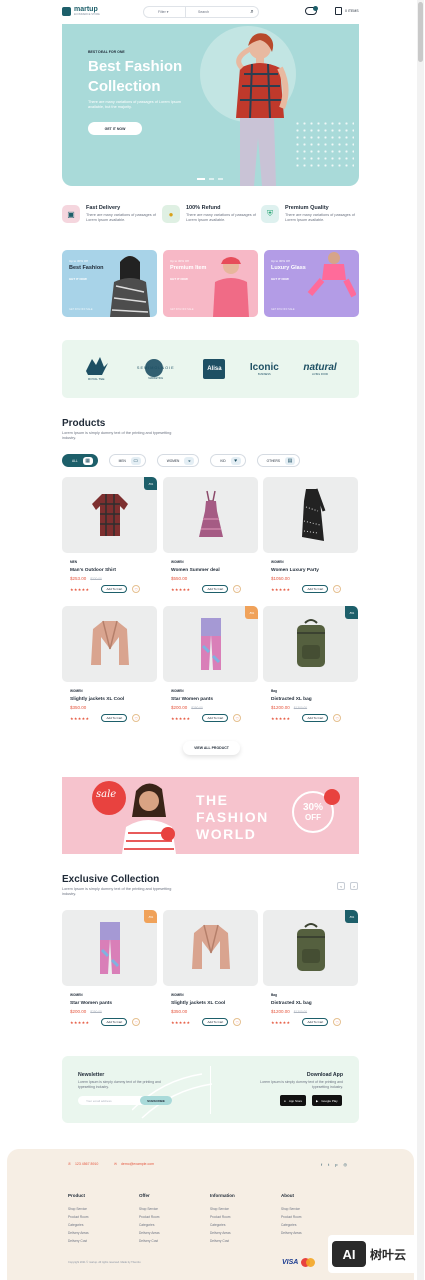  What do you see at coordinates (341, 886) in the screenshot?
I see `prev-arrow-icon: ‹` at bounding box center [341, 886].